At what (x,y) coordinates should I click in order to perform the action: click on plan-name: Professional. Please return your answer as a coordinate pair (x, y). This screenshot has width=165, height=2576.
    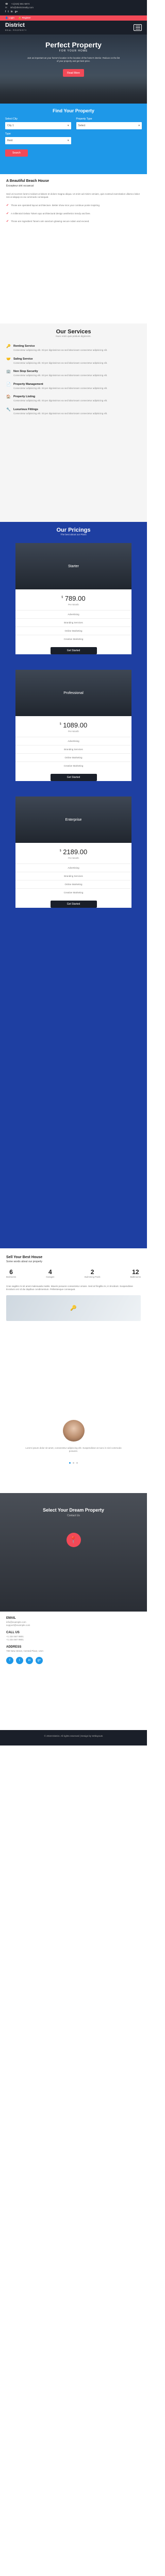
    Looking at the image, I should click on (73, 693).